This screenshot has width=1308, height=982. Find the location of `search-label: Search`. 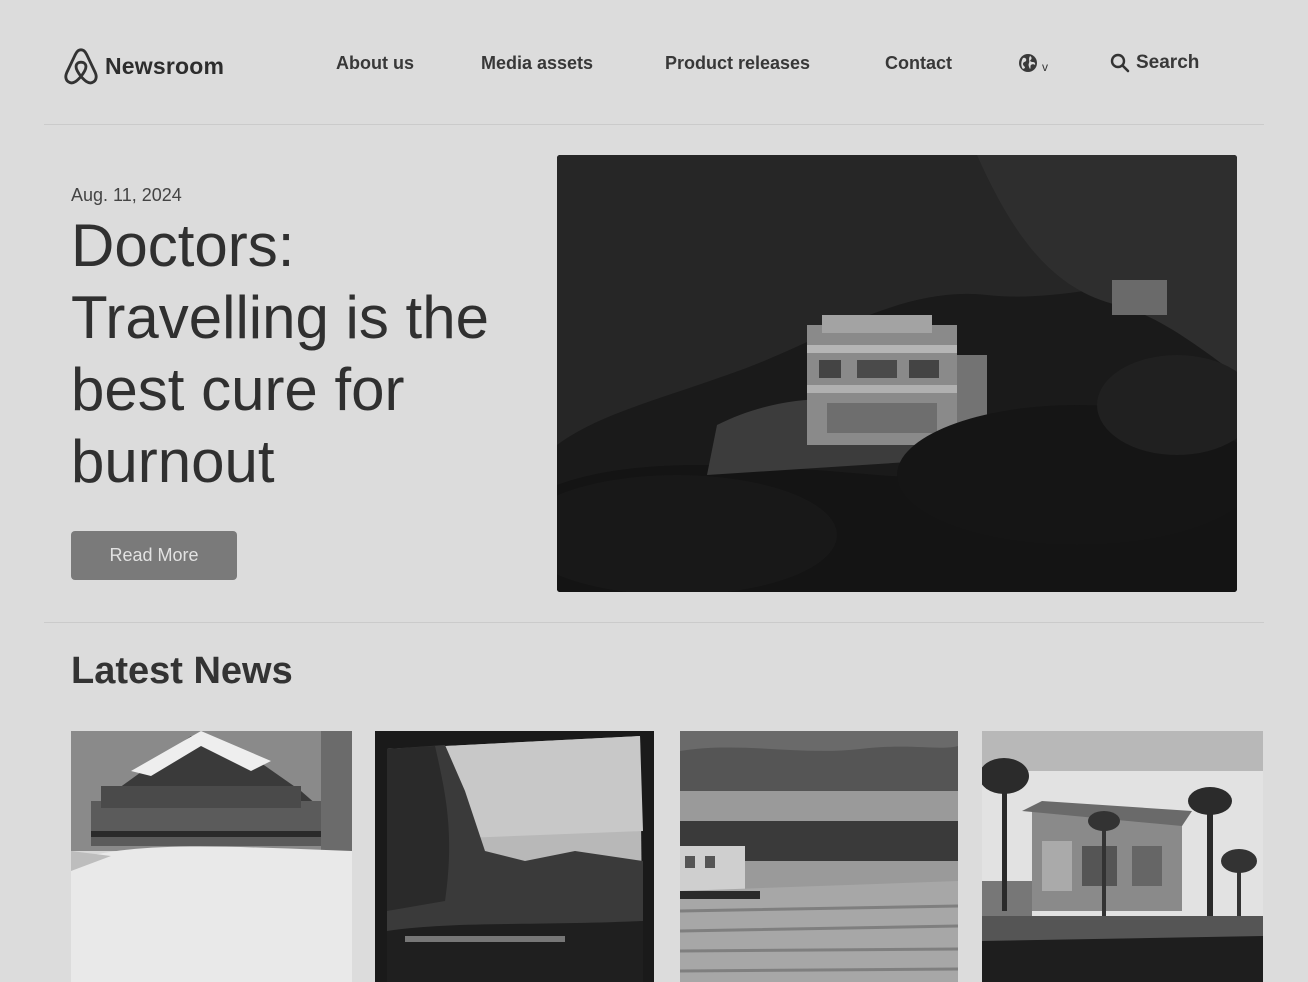

search-label: Search is located at coordinates (1168, 62).